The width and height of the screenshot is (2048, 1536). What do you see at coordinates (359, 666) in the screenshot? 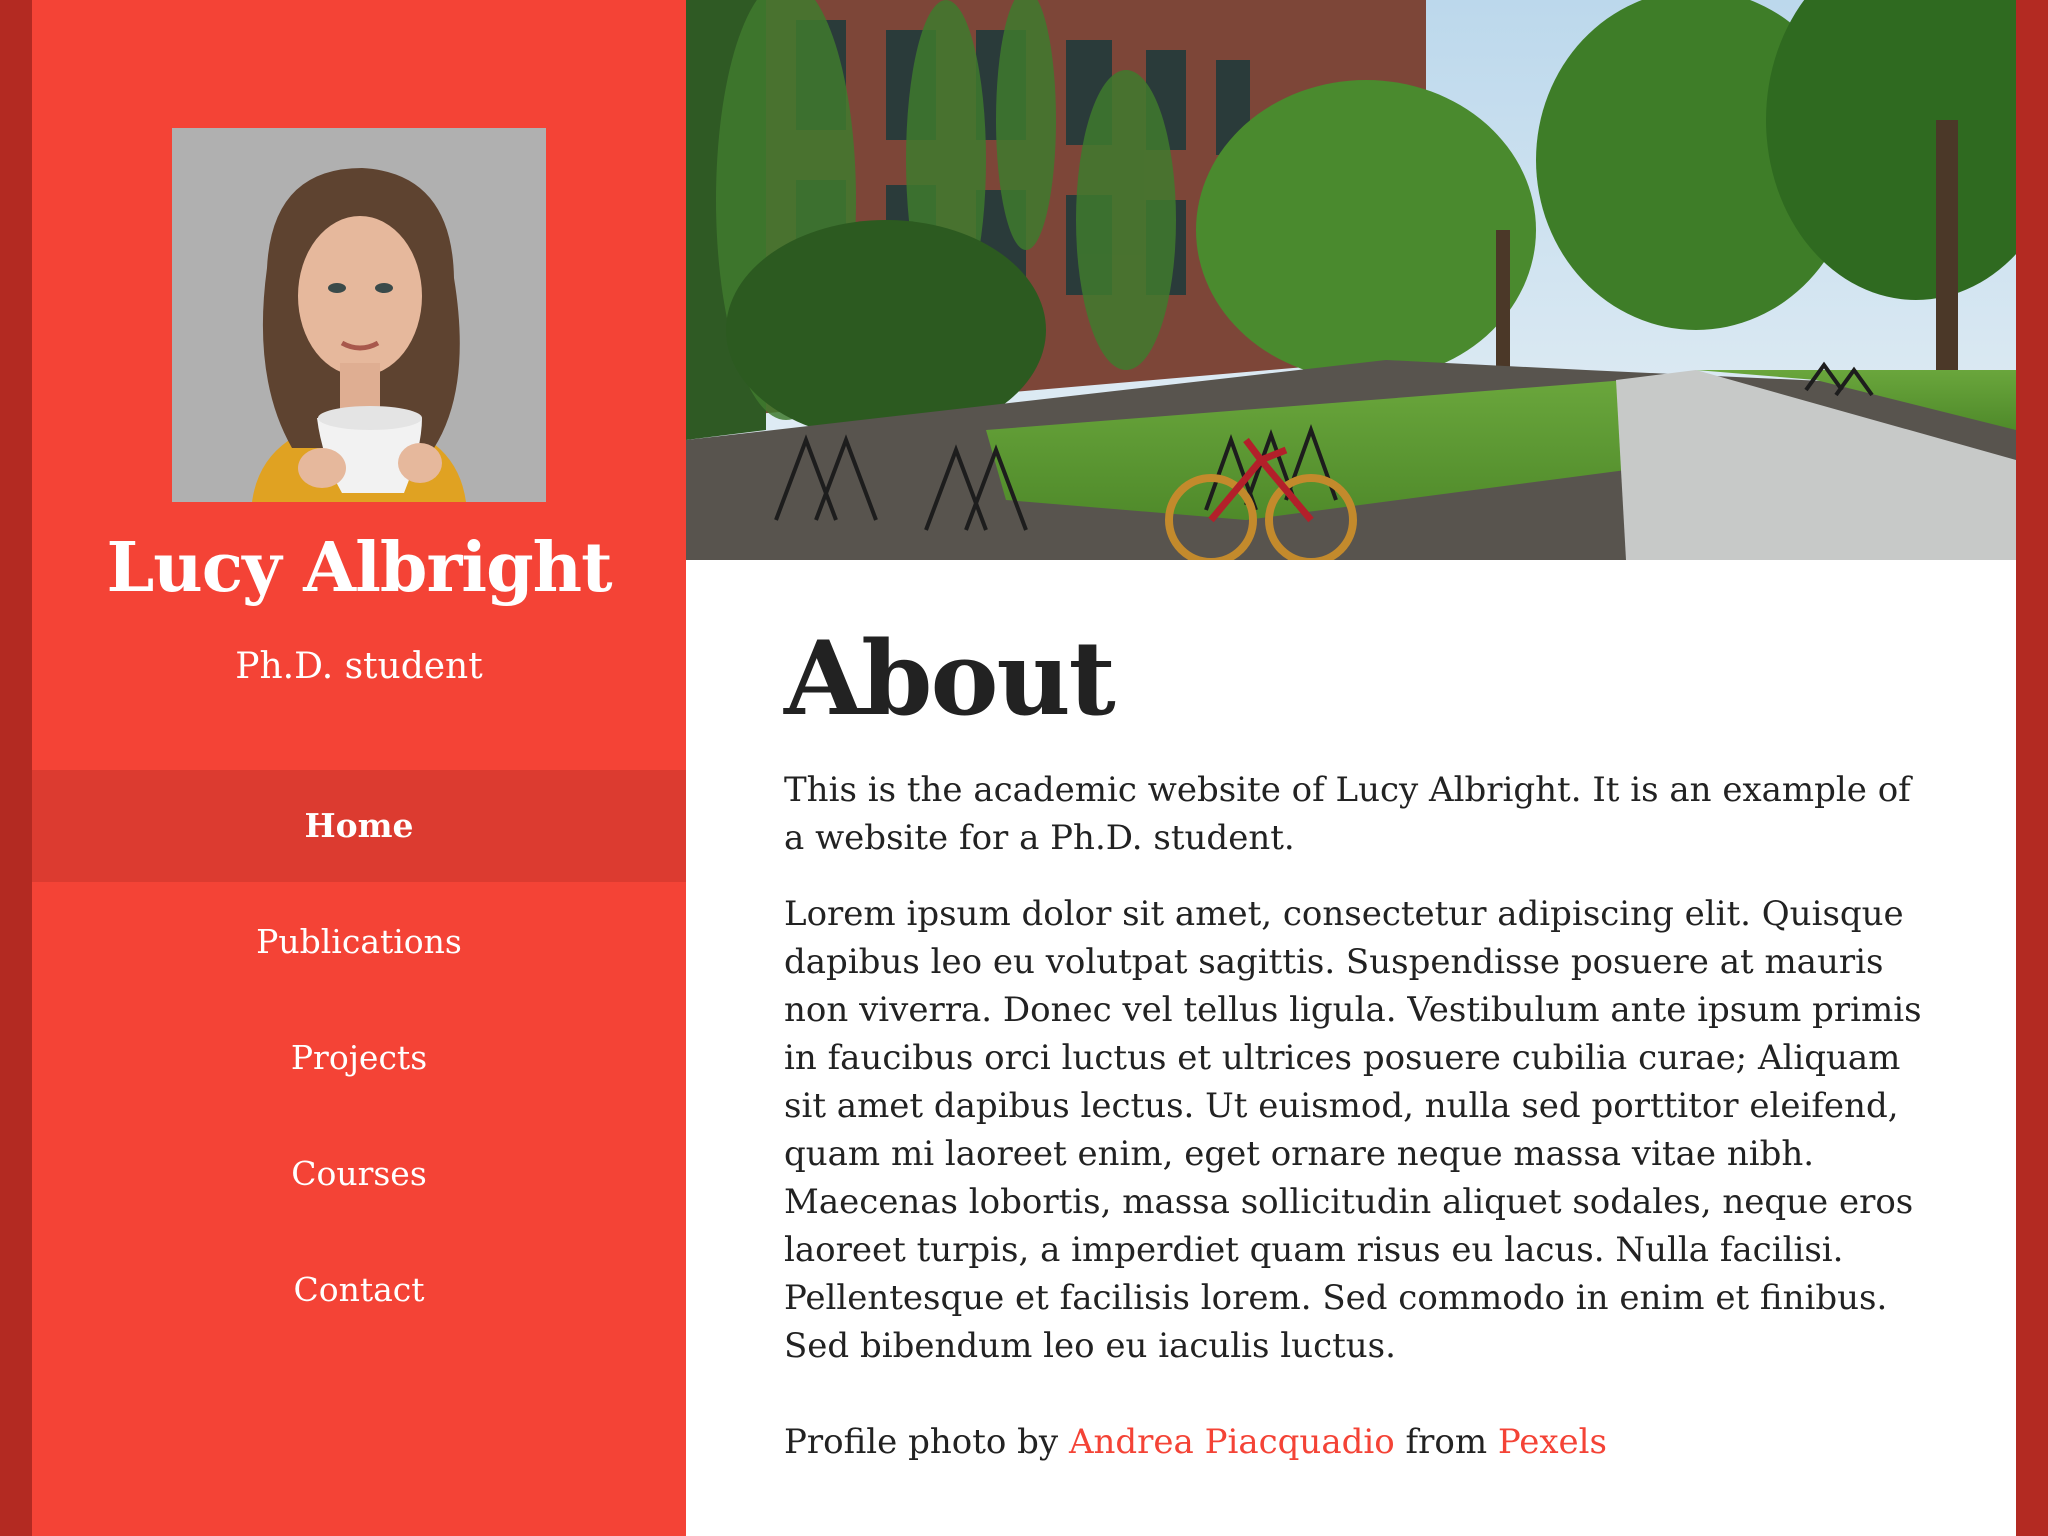
I see `site-owner-role: Ph.D. student` at bounding box center [359, 666].